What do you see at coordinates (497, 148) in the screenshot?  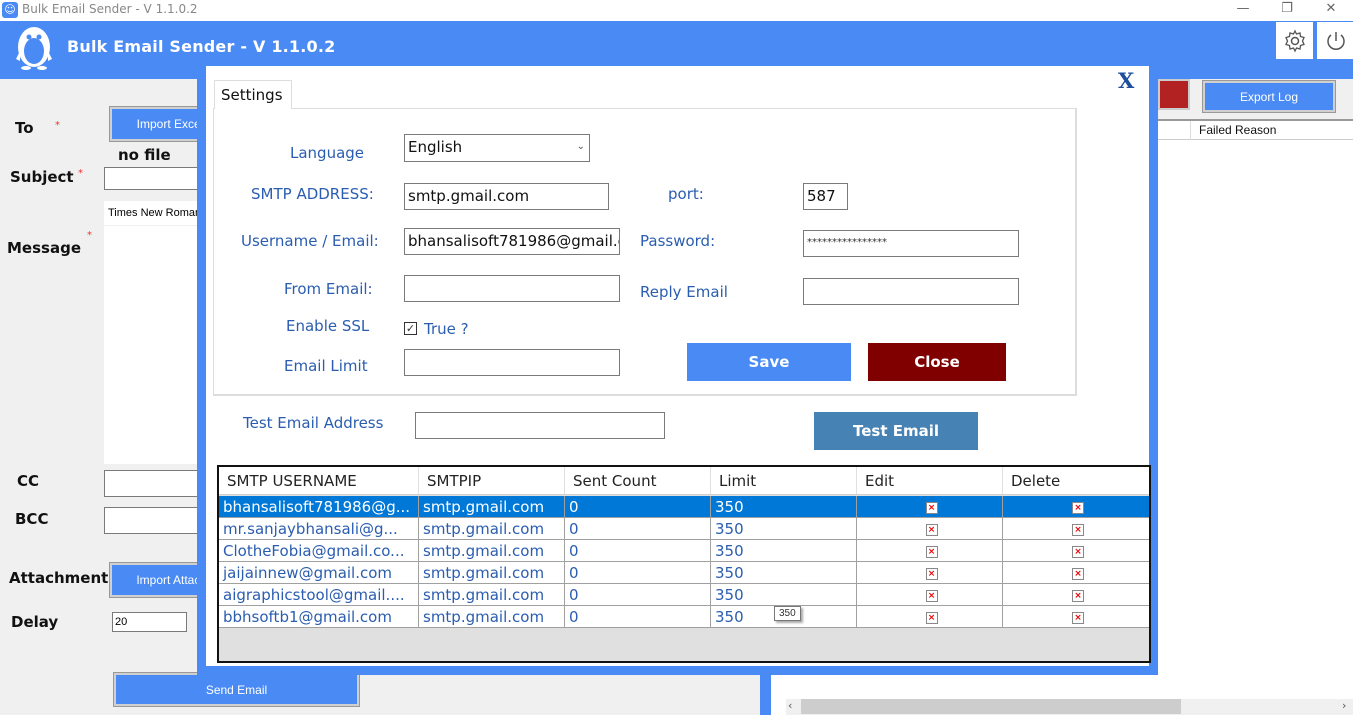 I see `language-select: English ⌄` at bounding box center [497, 148].